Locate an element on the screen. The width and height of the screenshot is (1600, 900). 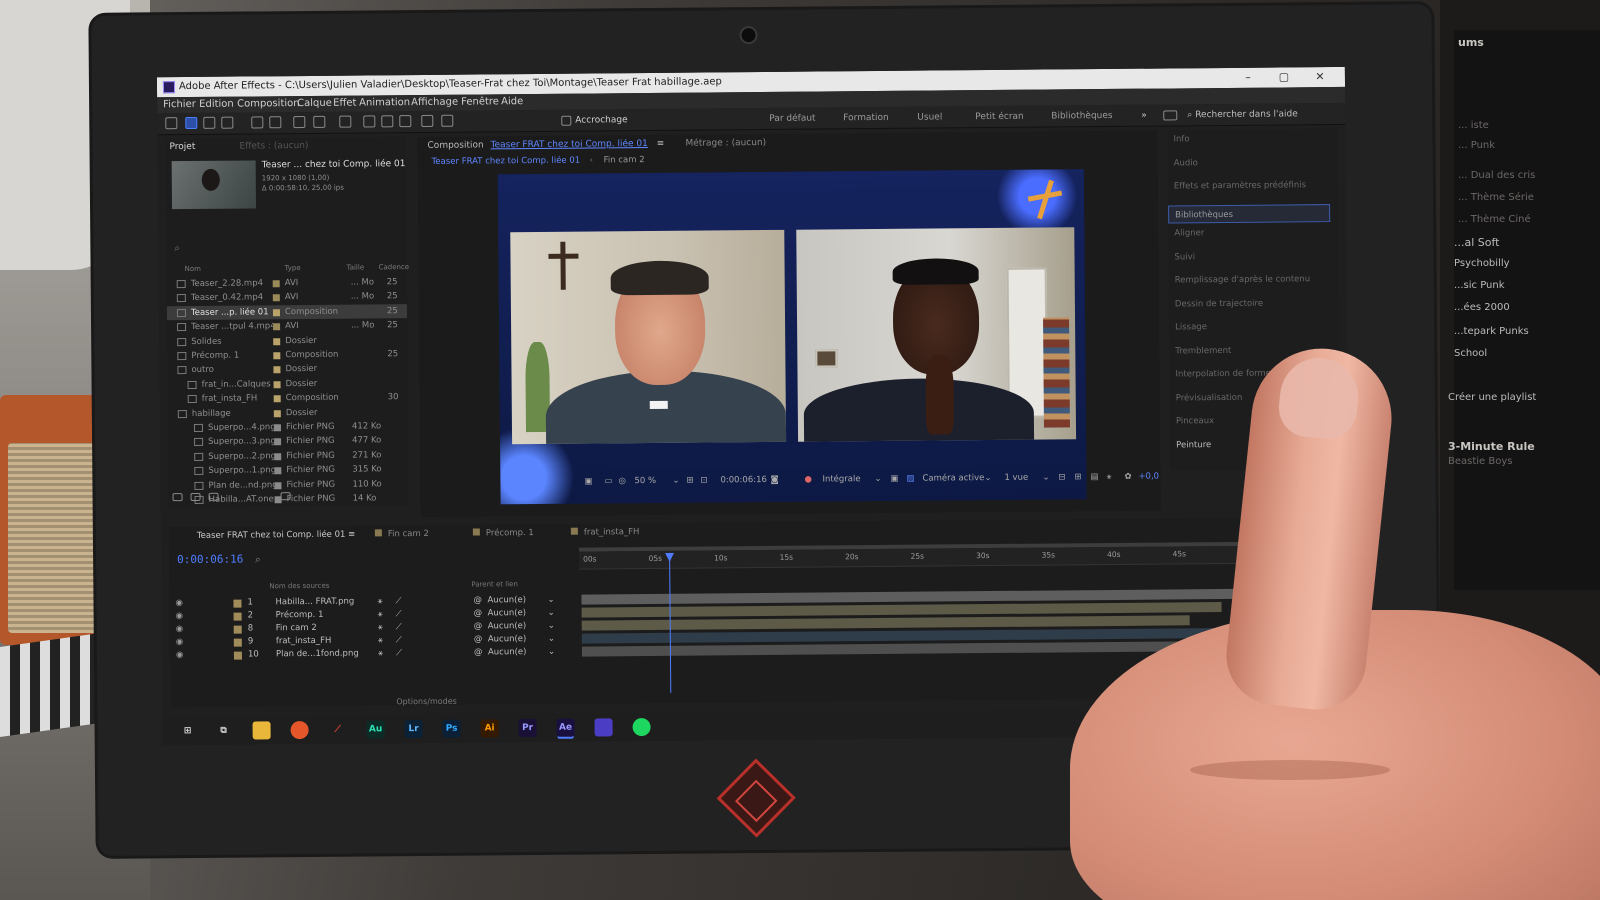
project-item: Teaser_2.28.mp4 AVI ... Mo 25 is located at coordinates (287, 283).